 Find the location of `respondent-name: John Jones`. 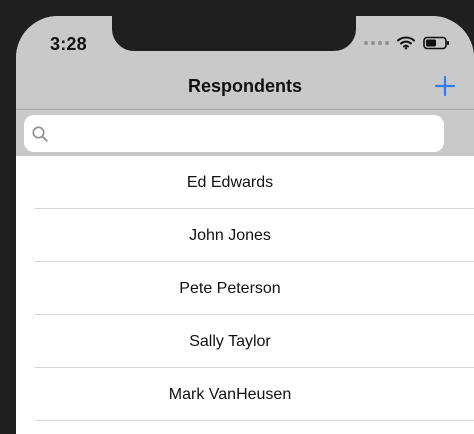

respondent-name: John Jones is located at coordinates (230, 235).